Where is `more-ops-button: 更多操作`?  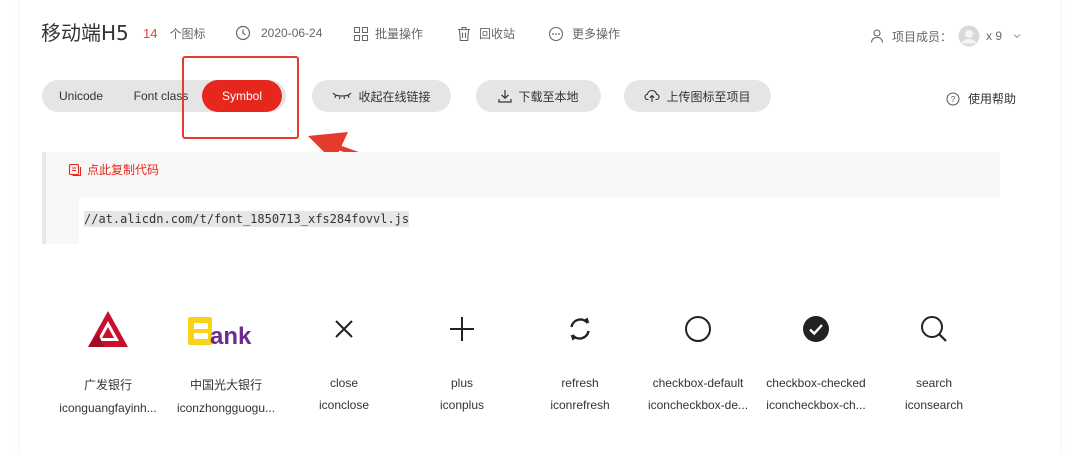
more-ops-button: 更多操作 is located at coordinates (584, 33).